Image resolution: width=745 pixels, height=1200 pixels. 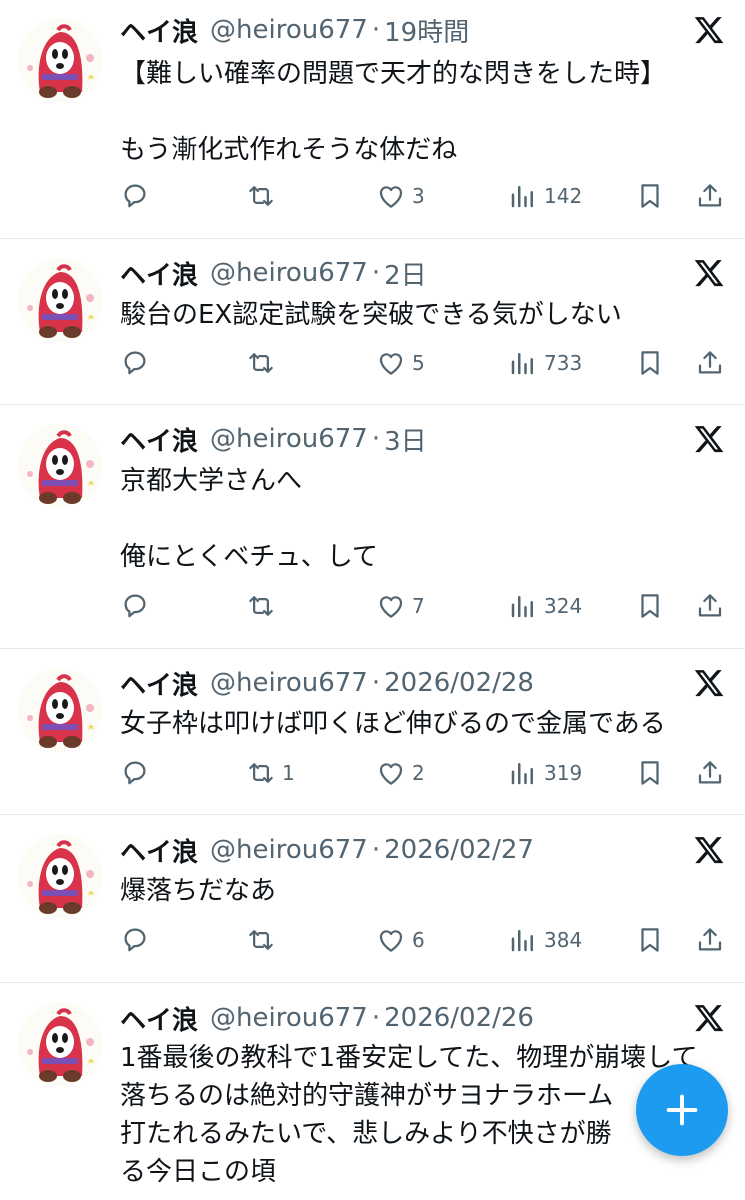 What do you see at coordinates (198, 891) in the screenshot?
I see `tweet-text: 爆落ちだなあ` at bounding box center [198, 891].